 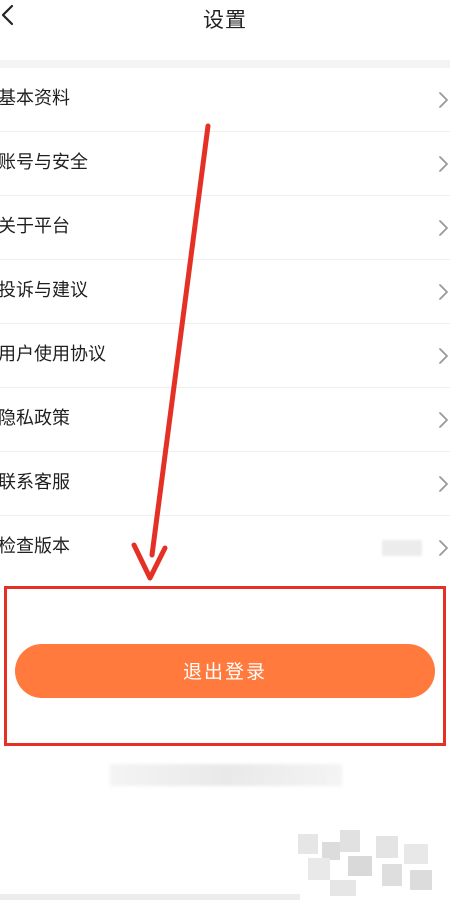 What do you see at coordinates (225, 356) in the screenshot?
I see `menu-item-user-agreement: 用户使用协议` at bounding box center [225, 356].